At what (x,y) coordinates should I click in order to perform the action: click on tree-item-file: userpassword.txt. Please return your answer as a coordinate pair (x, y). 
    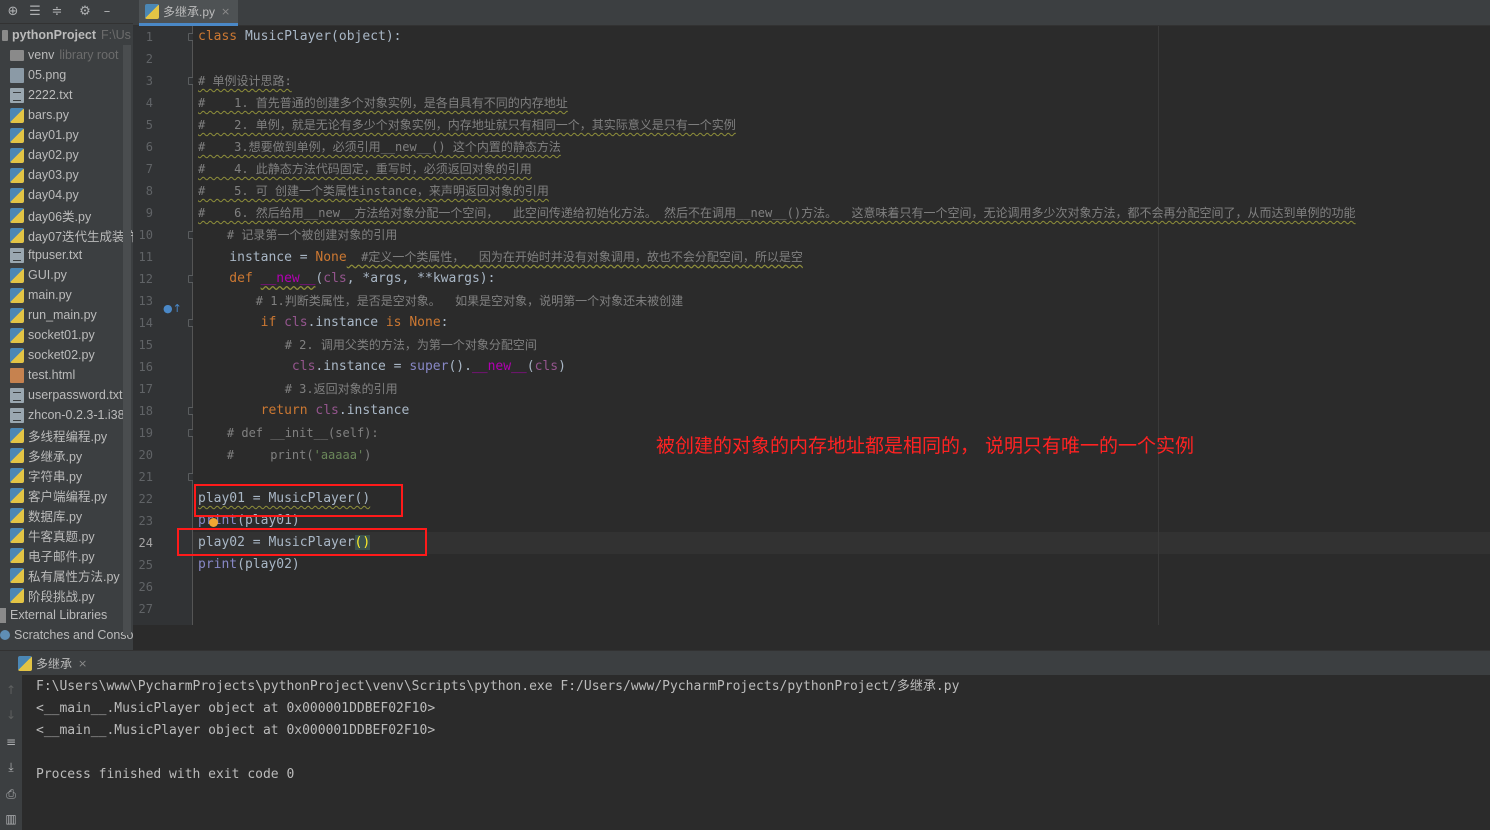
    Looking at the image, I should click on (66, 395).